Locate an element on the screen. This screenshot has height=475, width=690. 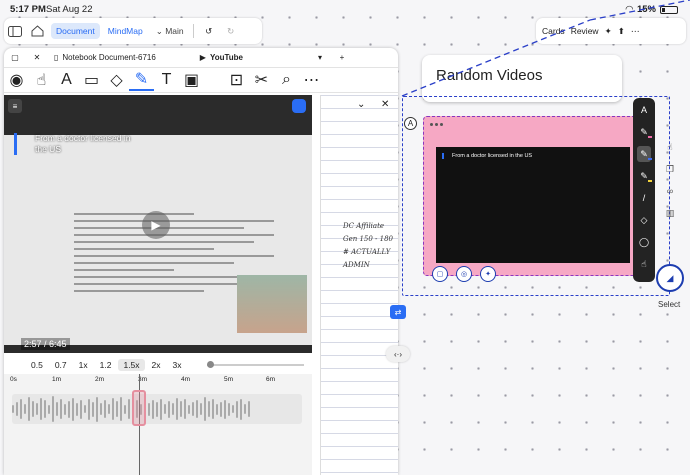
main-toolbar: Document MindMap ⌄ Main ↺ ↻ is located at coordinates (133, 31).